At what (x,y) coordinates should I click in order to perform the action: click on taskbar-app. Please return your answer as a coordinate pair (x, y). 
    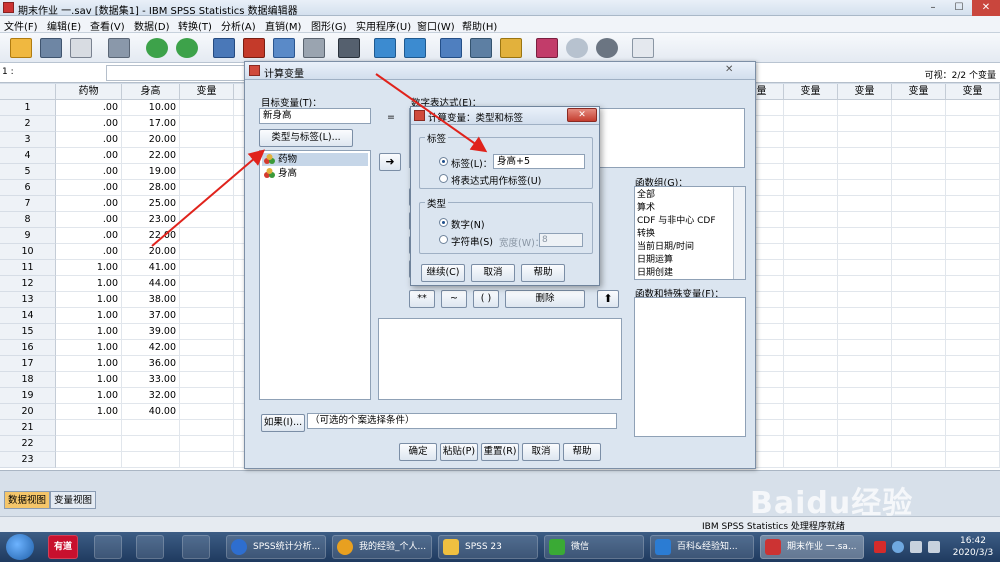
    Looking at the image, I should click on (150, 547).